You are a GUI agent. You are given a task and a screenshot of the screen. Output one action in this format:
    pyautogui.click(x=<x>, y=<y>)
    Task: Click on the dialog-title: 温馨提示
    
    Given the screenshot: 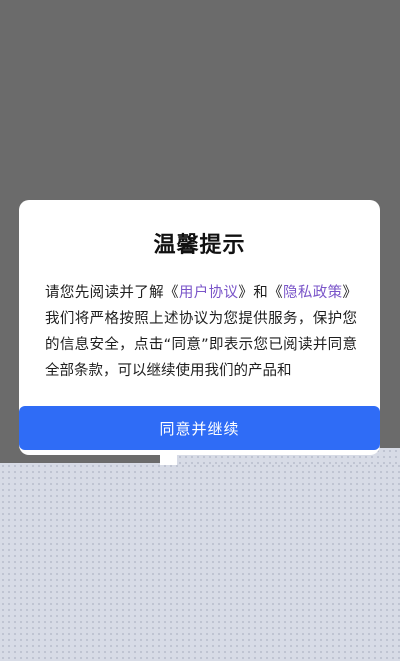 What is the action you would take?
    pyautogui.click(x=199, y=245)
    